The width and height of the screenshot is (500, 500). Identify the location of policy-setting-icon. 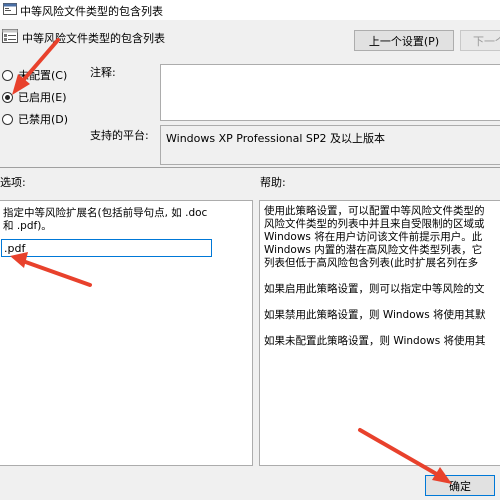
(10, 36).